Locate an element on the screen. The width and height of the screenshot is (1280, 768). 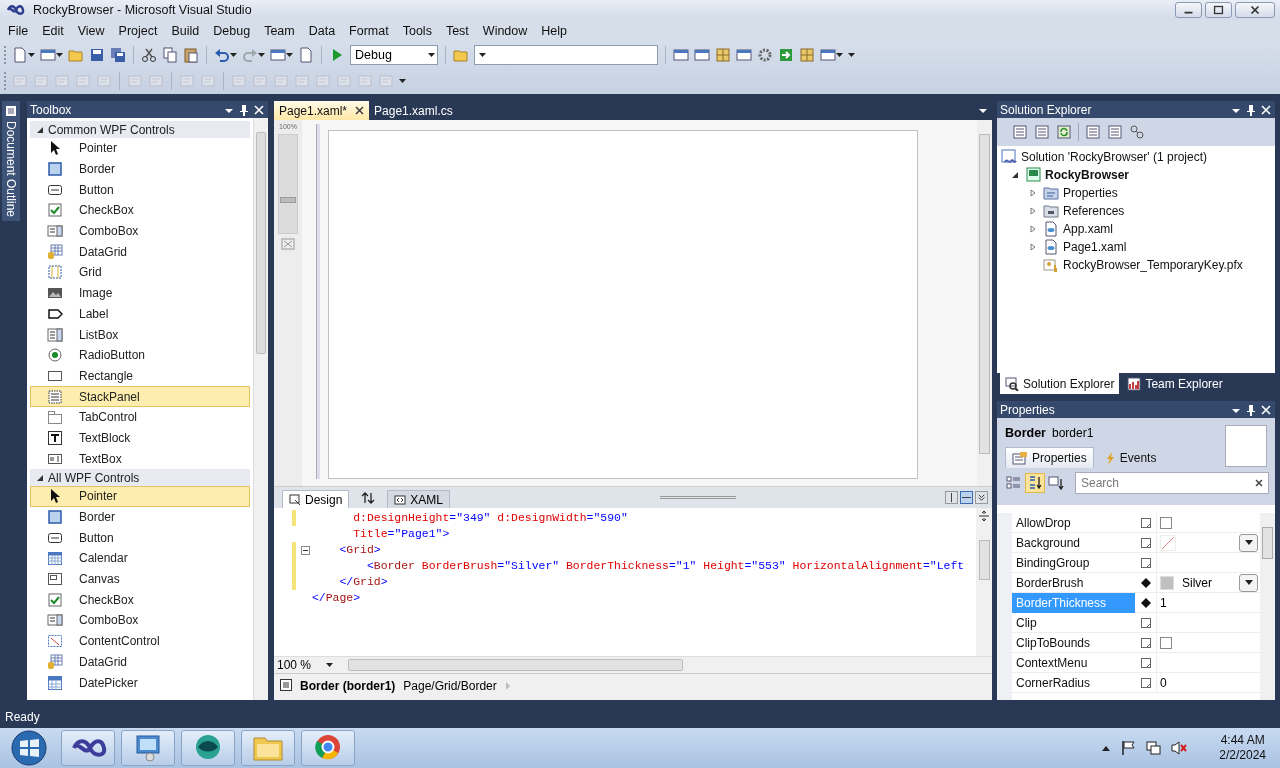
split-icon is located at coordinates (984, 516).